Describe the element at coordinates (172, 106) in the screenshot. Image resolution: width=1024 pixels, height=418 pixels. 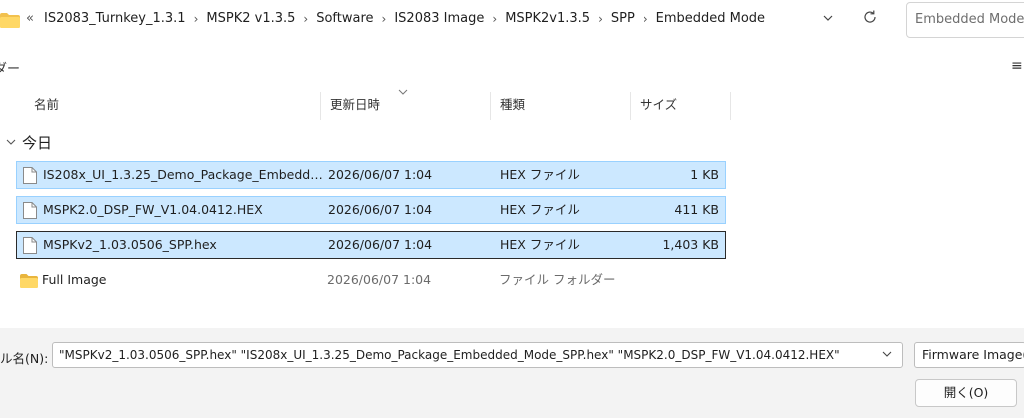
I see `column-header-name: 名前` at that location.